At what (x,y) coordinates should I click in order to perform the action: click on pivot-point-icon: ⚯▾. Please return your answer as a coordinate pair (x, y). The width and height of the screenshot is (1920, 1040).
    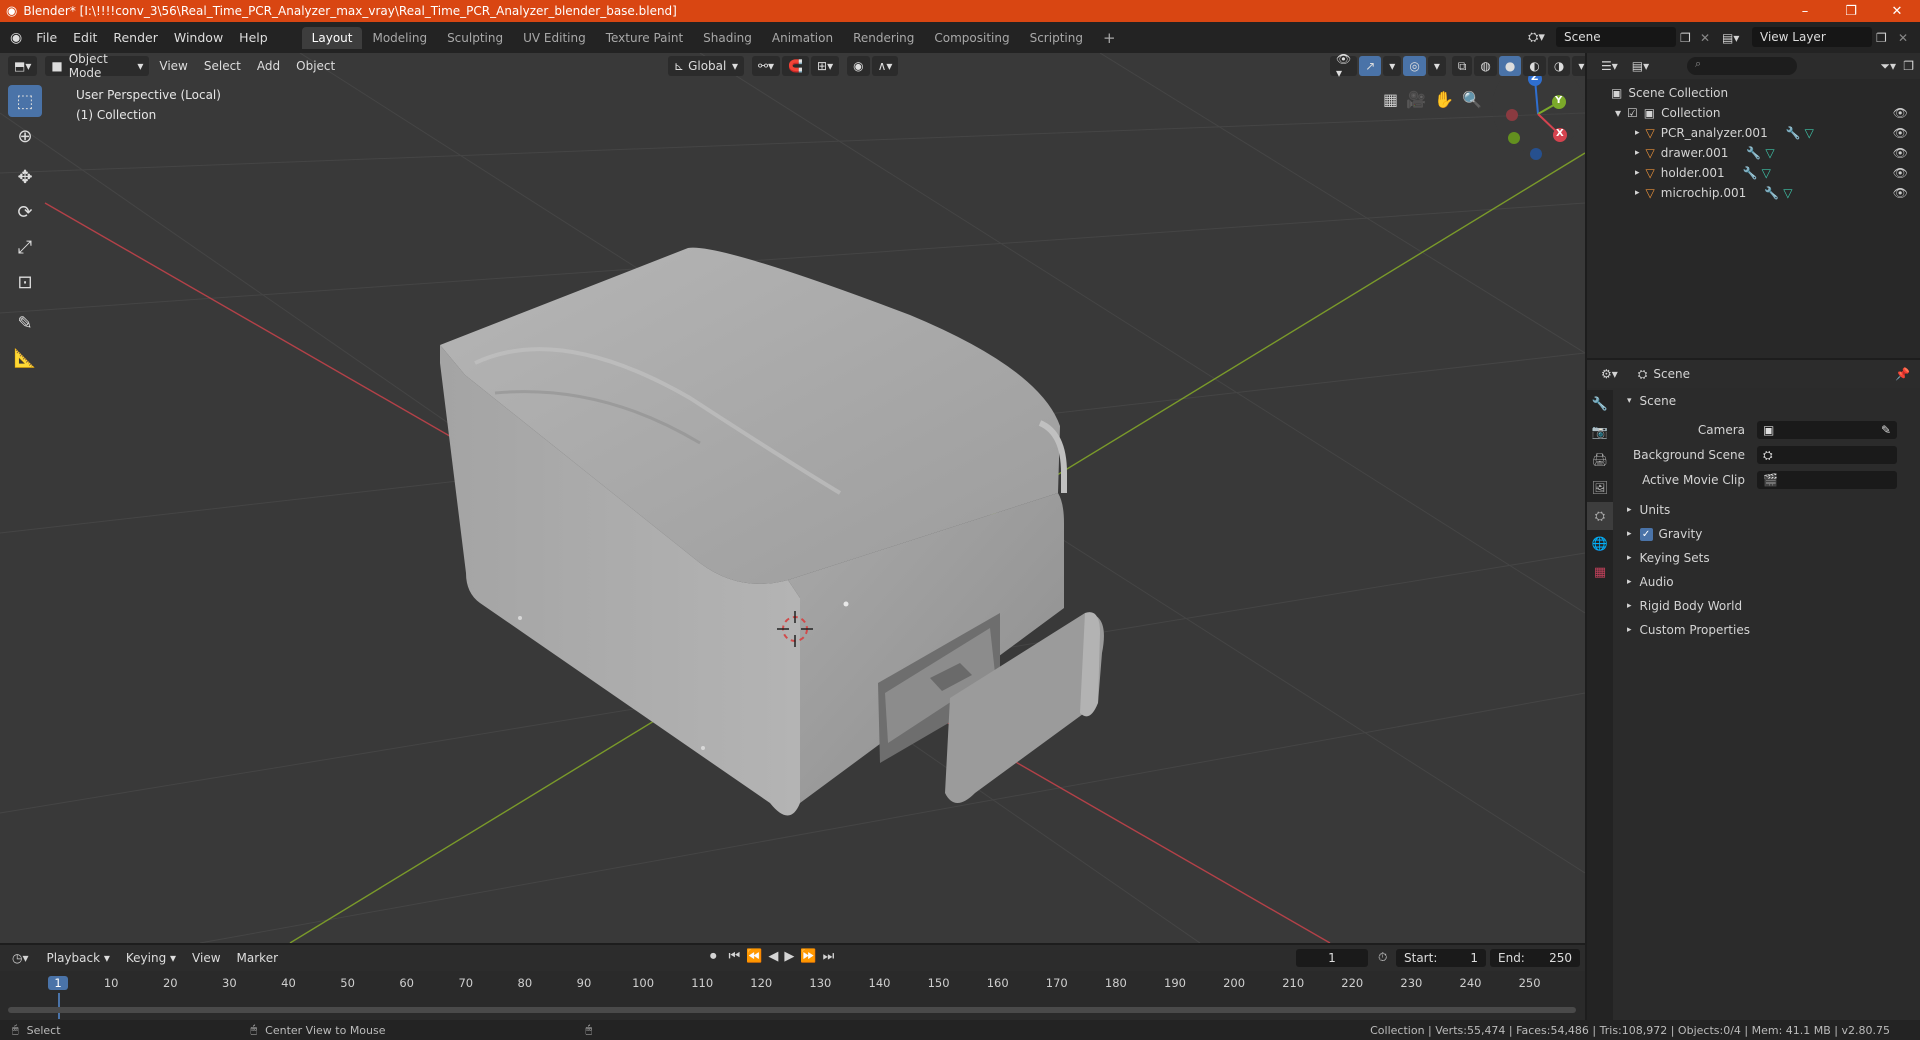
    Looking at the image, I should click on (766, 66).